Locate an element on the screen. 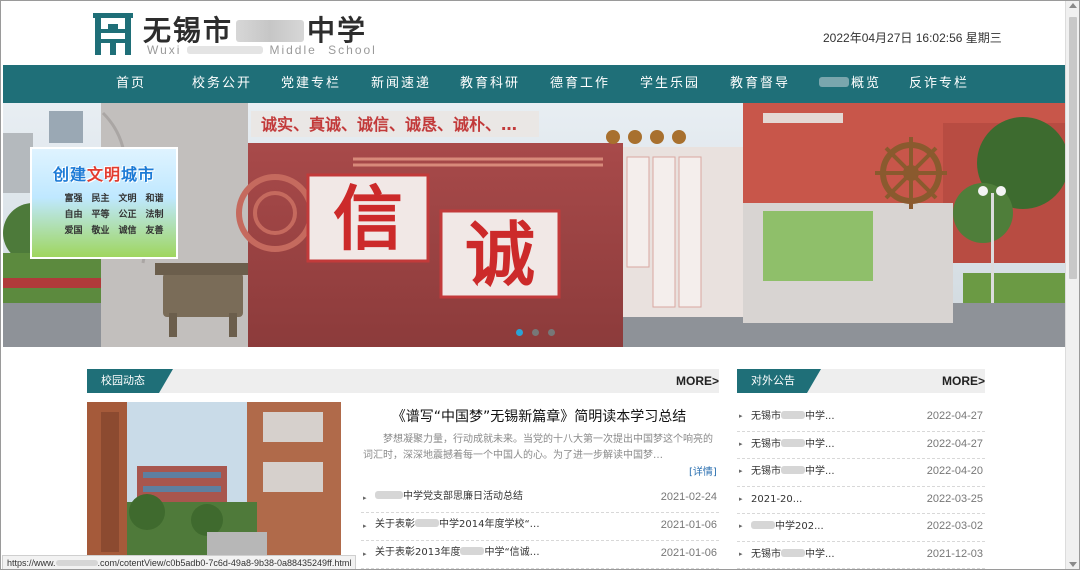 This screenshot has width=1080, height=570. notice-list-item: ▸ 无锡市 中学... 2021-12-03 is located at coordinates (861, 555).